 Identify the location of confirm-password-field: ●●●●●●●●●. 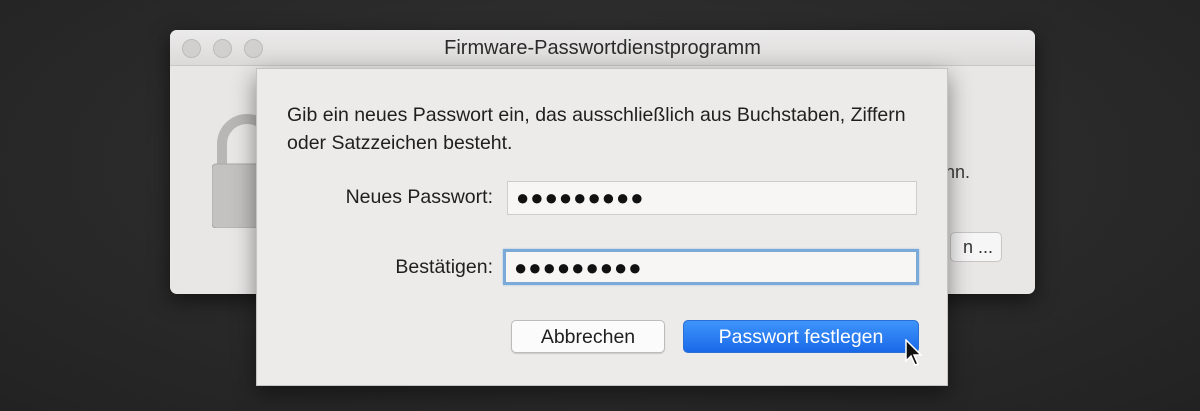
(711, 267).